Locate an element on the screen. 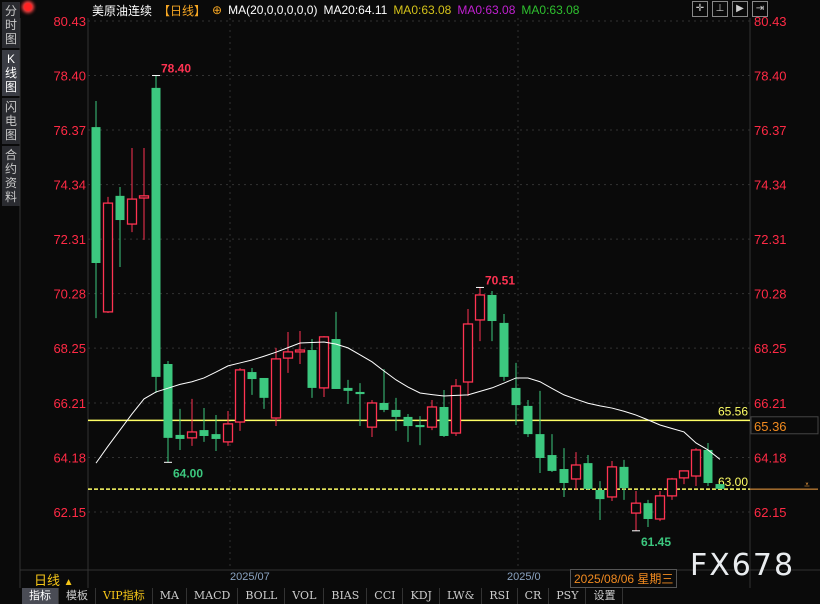 The height and width of the screenshot is (604, 820). y-tick-left: 70.28 is located at coordinates (69, 294).